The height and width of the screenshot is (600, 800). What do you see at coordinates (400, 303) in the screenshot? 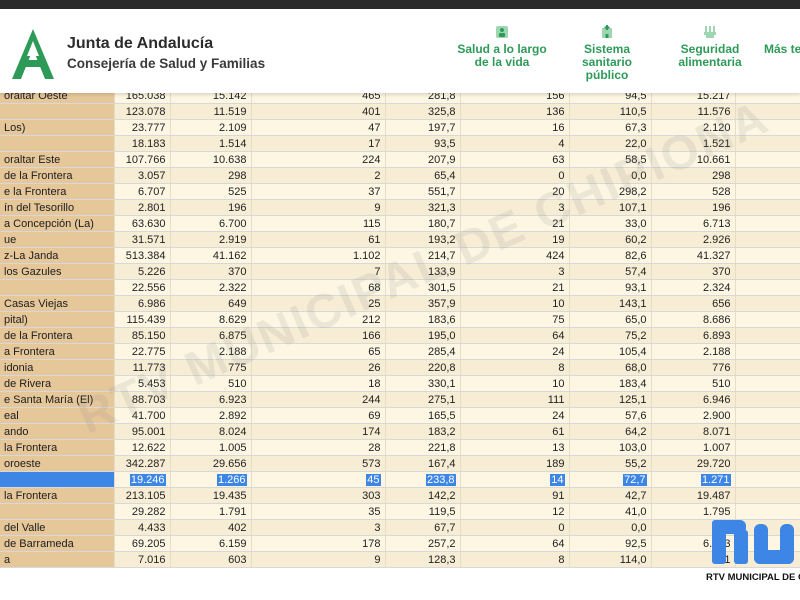
I see `table-row: Casas Viejas 6.986 649 25 357,9 10 143,1 656 53` at bounding box center [400, 303].